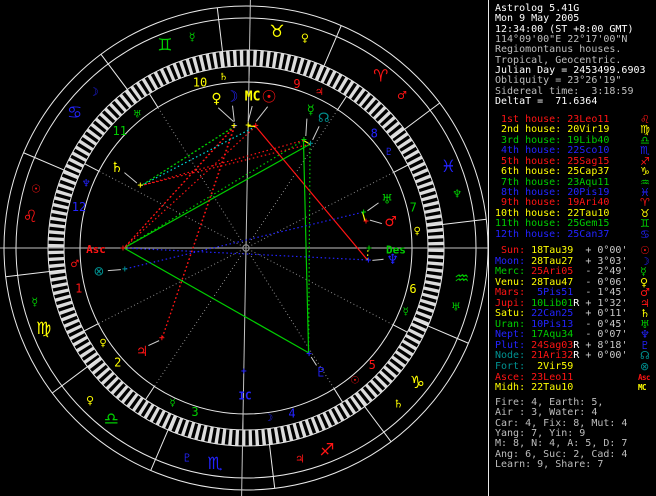 The width and height of the screenshot is (656, 496). Describe the element at coordinates (102, 343) in the screenshot. I see `house-2-ruler-icon: ♀` at that location.